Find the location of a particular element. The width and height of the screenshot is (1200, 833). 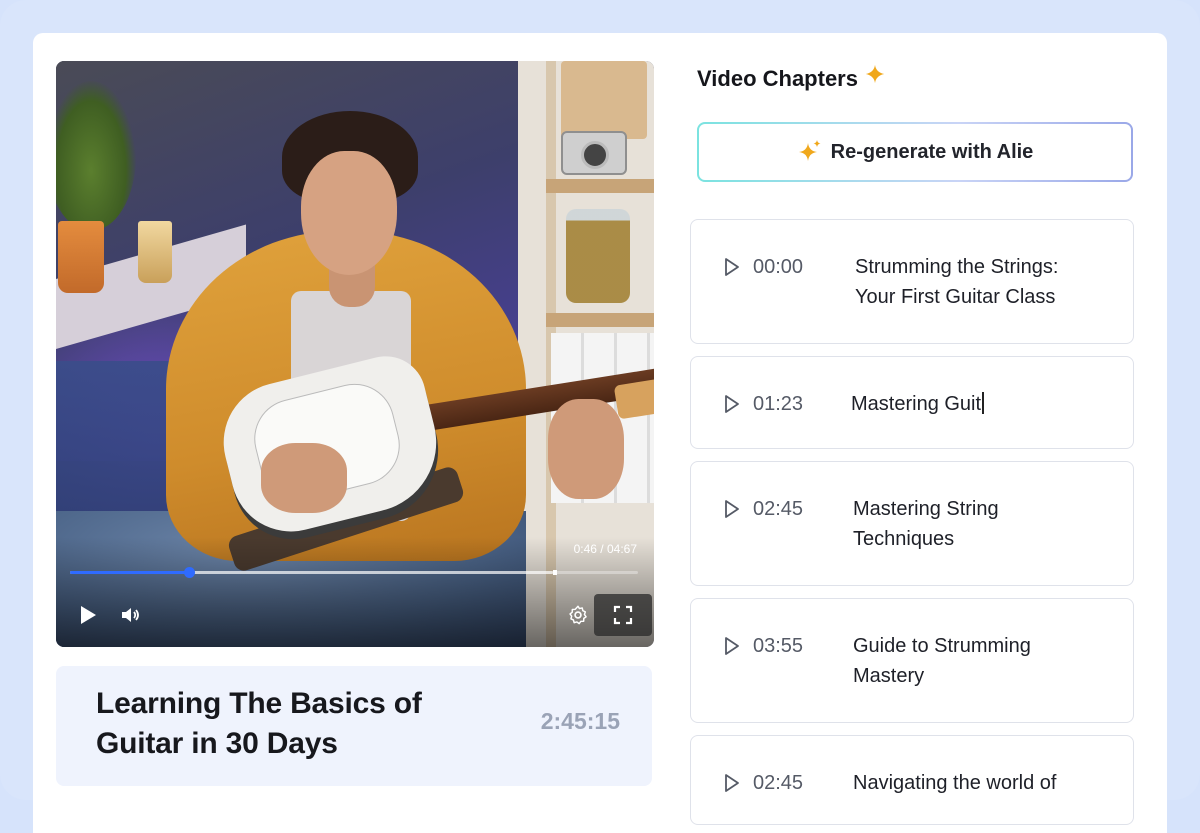

volume-button is located at coordinates (130, 615).